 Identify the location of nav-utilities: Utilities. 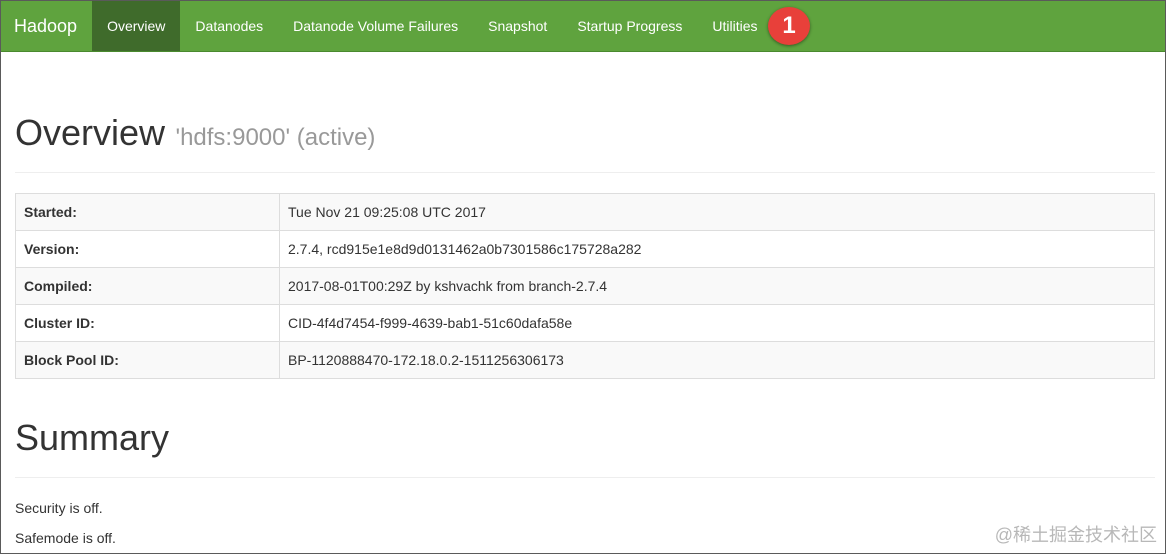
(734, 26).